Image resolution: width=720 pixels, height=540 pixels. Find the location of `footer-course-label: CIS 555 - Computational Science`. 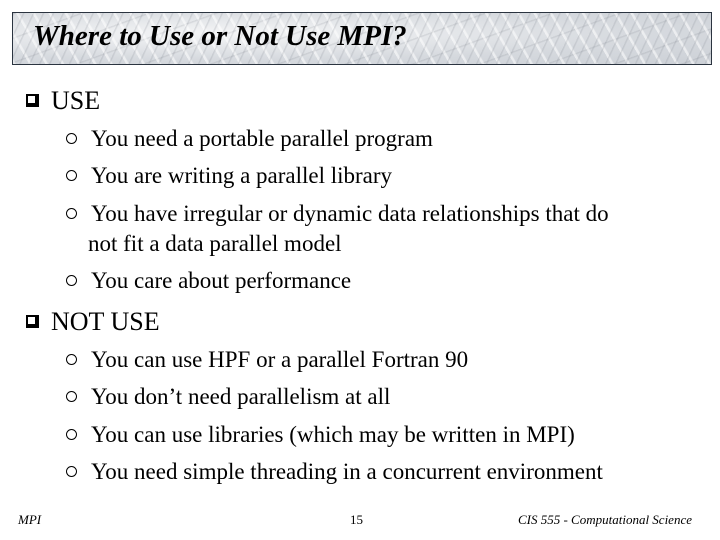

footer-course-label: CIS 555 - Computational Science is located at coordinates (604, 519).